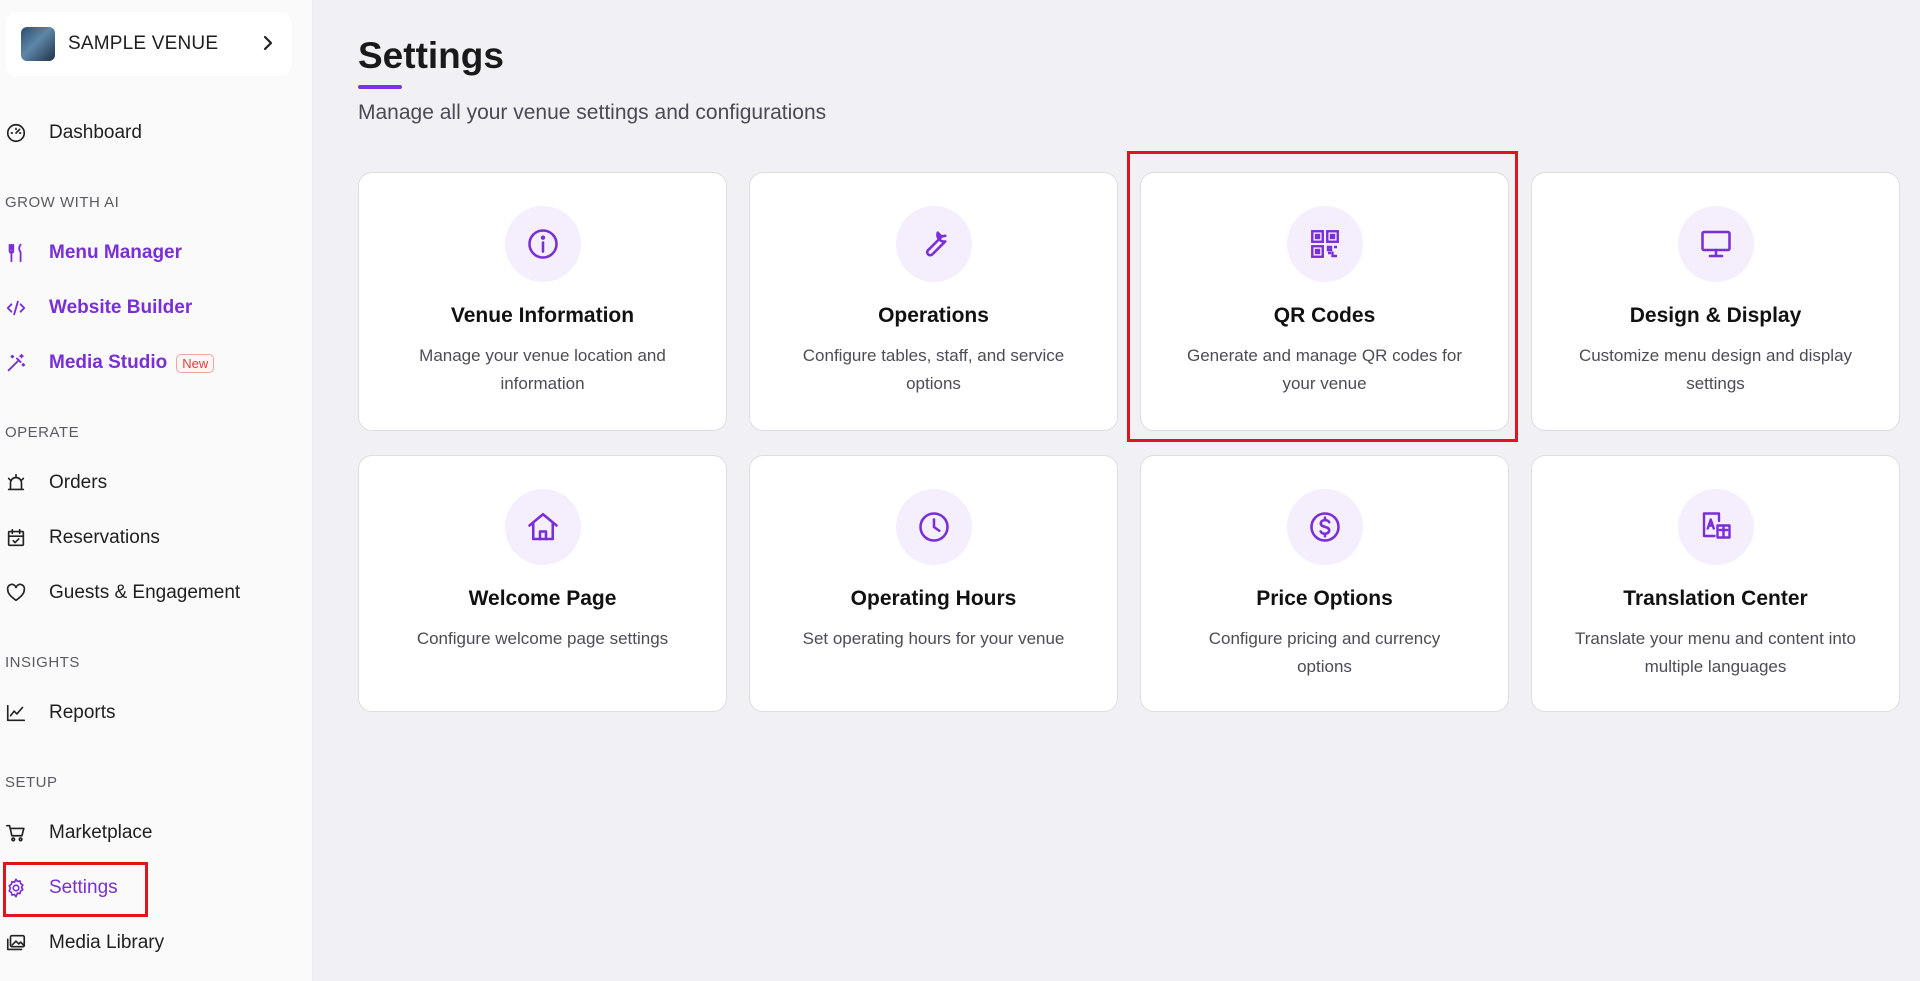  I want to click on sidebar-item-menu-manager: Menu Manager, so click(150, 253).